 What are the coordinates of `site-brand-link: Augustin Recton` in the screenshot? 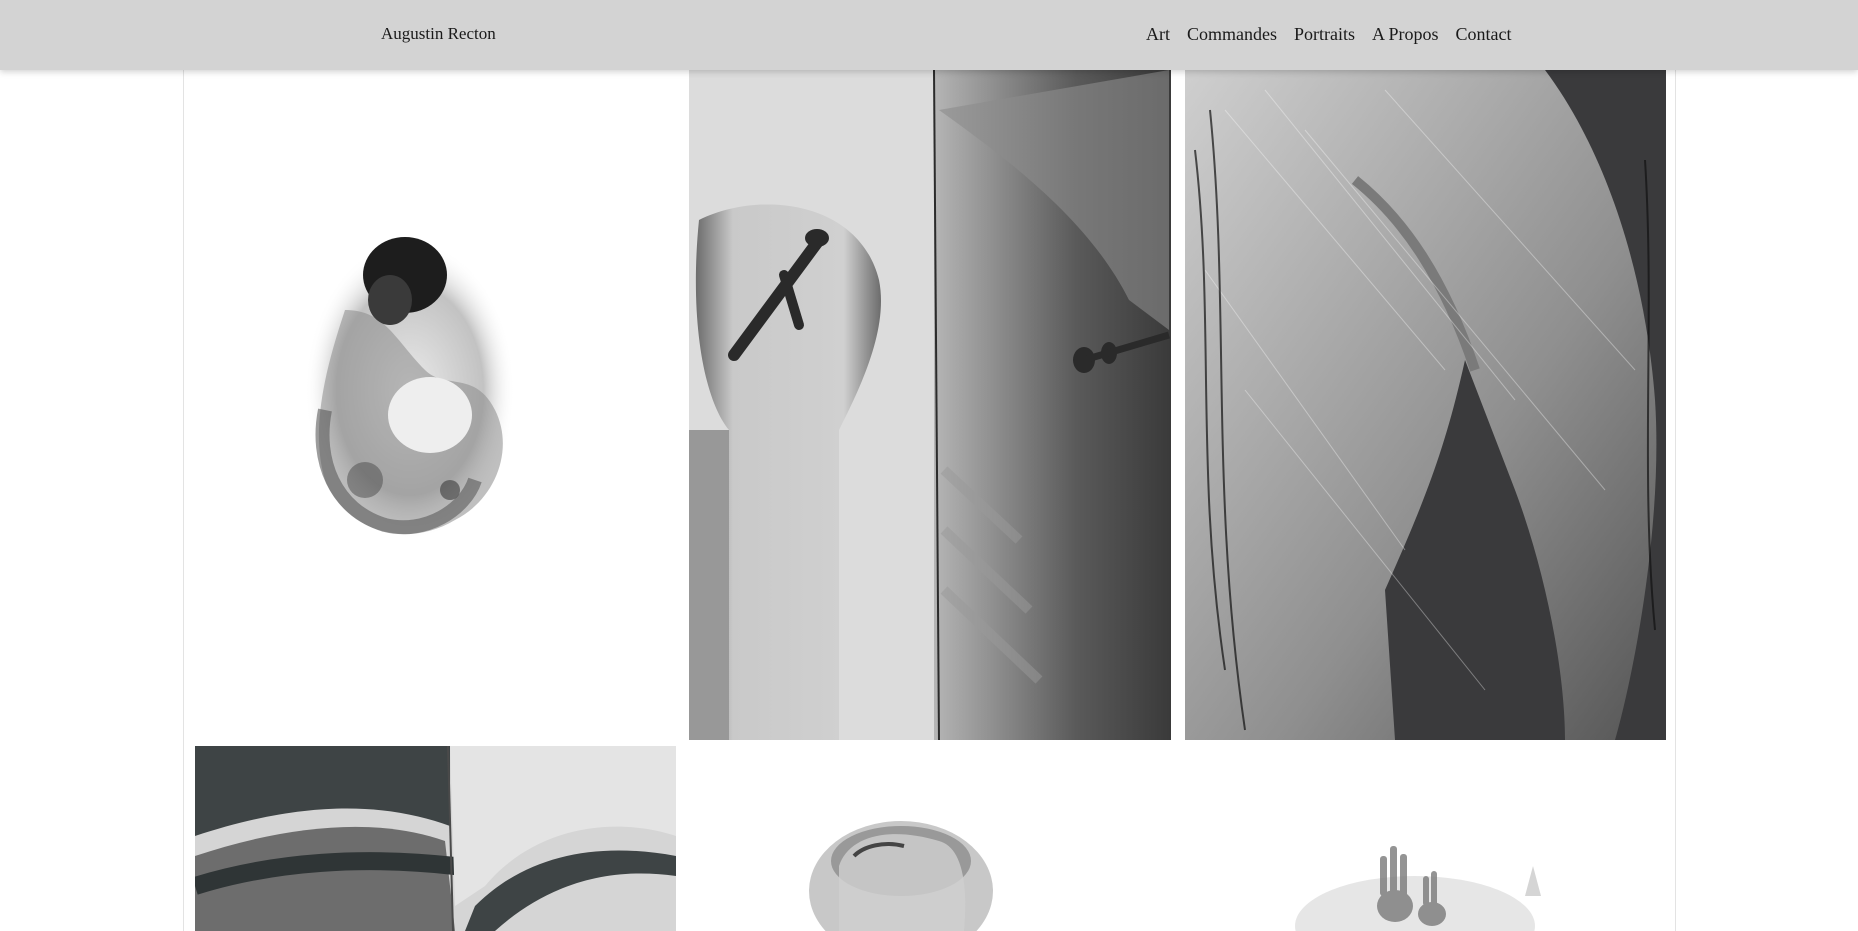 It's located at (438, 34).